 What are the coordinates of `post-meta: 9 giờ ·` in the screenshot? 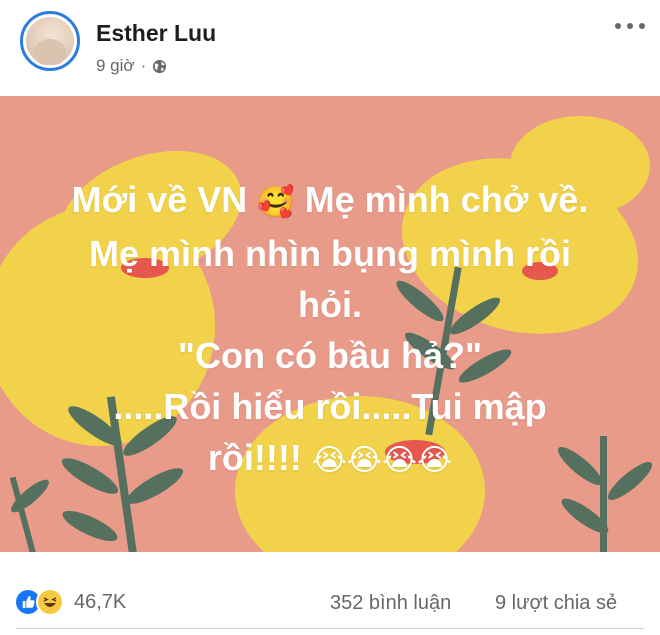 It's located at (131, 66).